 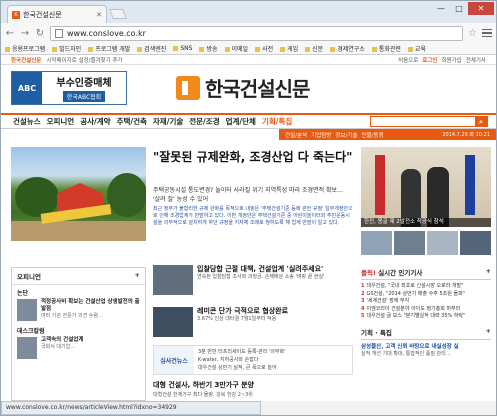 What do you see at coordinates (417, 48) in the screenshot?
I see `bookmark-item: 교육` at bounding box center [417, 48].